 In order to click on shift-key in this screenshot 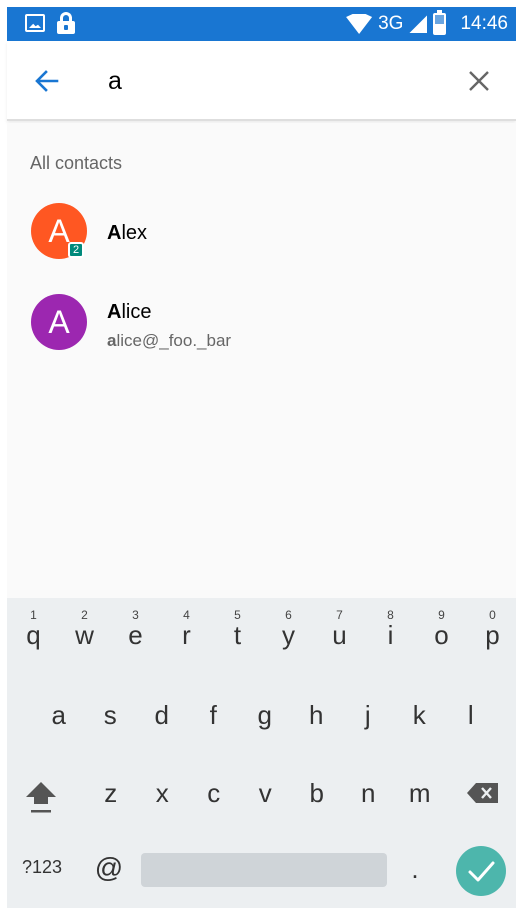, I will do `click(41, 796)`.